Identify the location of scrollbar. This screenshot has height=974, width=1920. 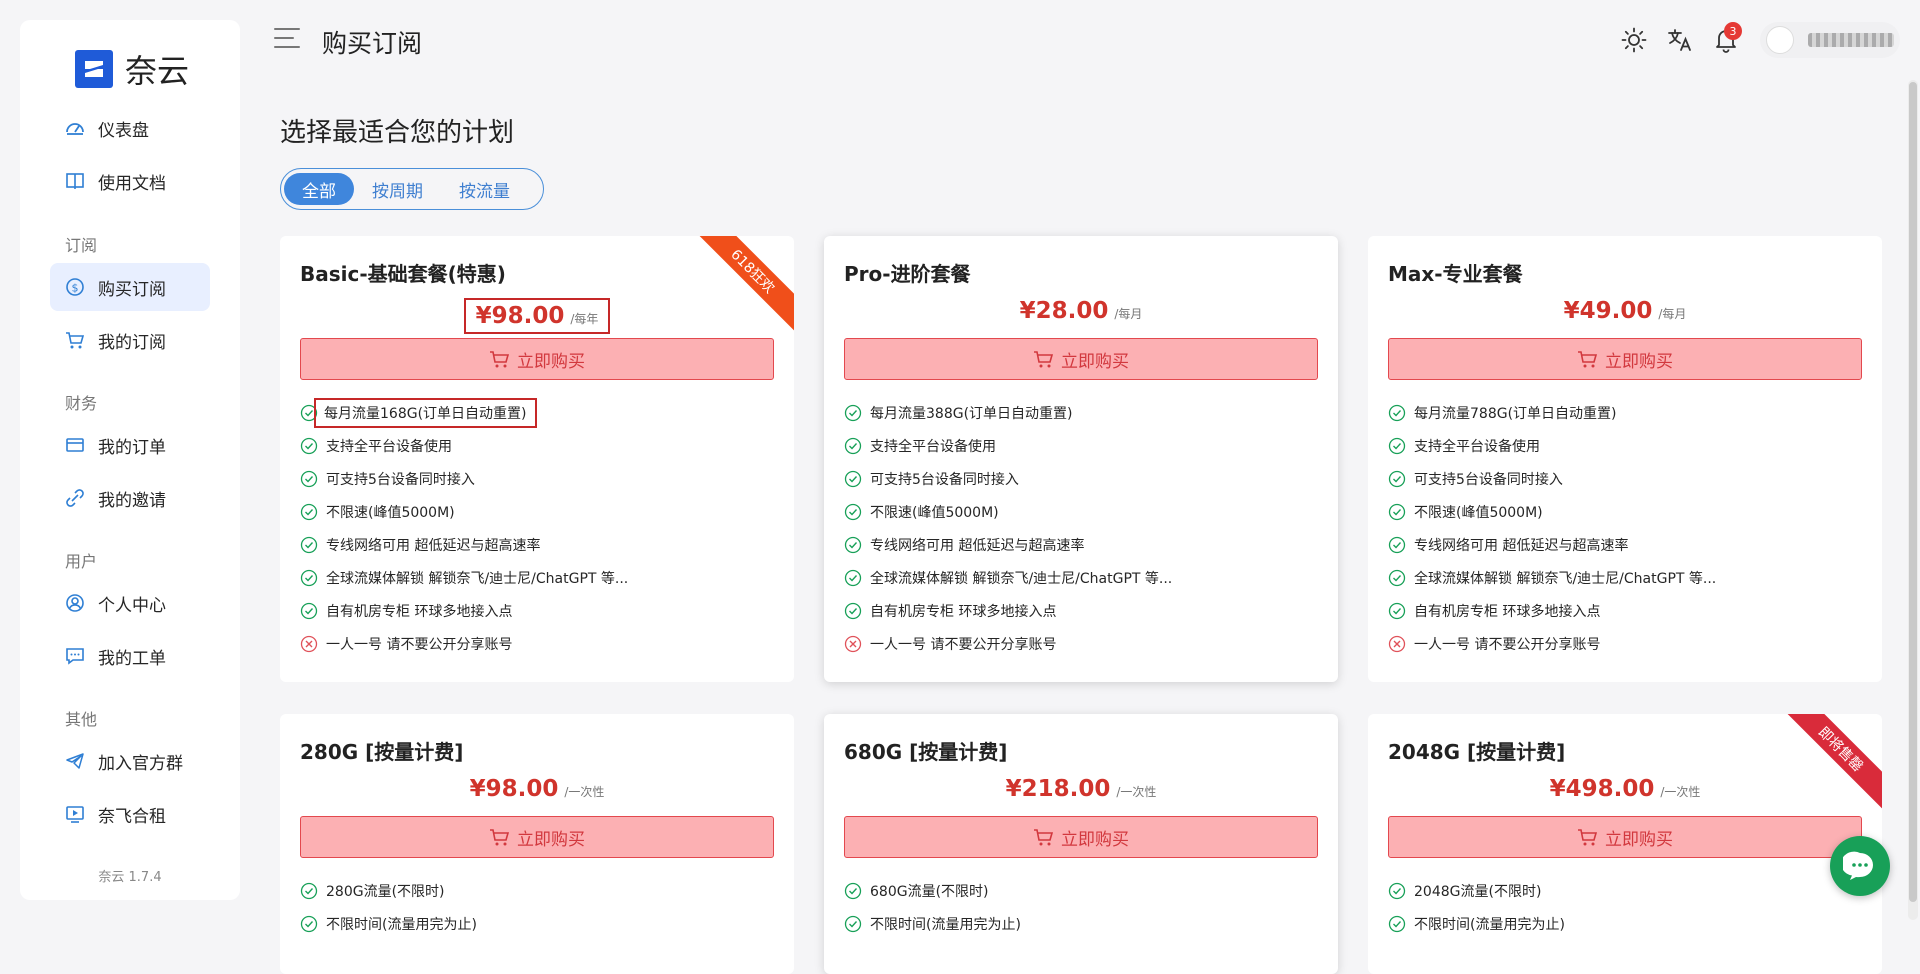
(1913, 500).